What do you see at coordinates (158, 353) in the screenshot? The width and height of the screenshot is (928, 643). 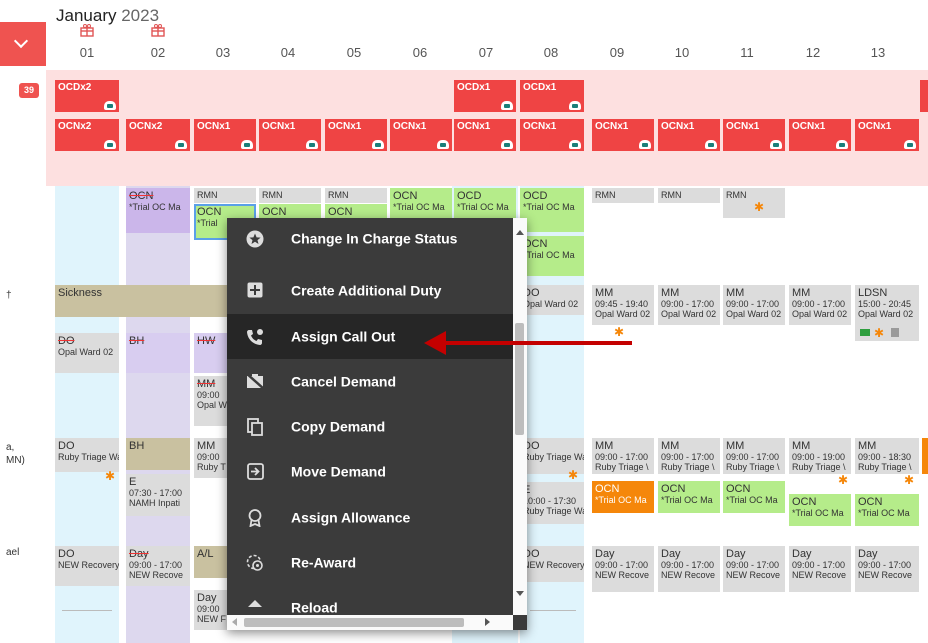 I see `shift-cell: BH` at bounding box center [158, 353].